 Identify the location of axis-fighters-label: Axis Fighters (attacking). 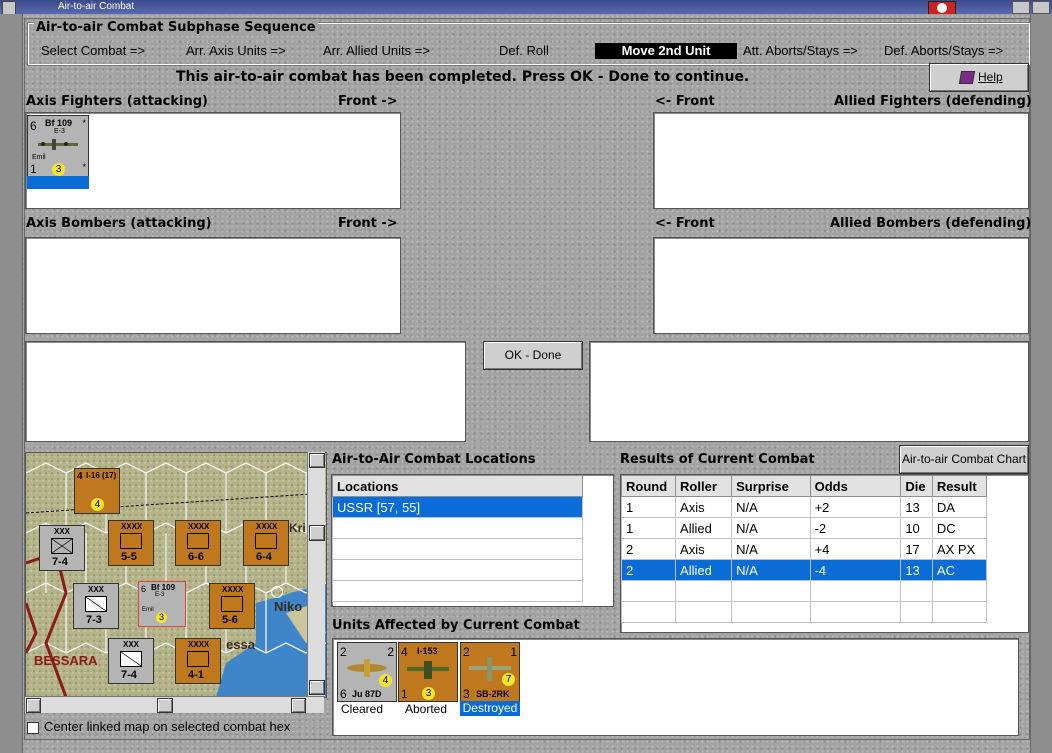
(117, 101).